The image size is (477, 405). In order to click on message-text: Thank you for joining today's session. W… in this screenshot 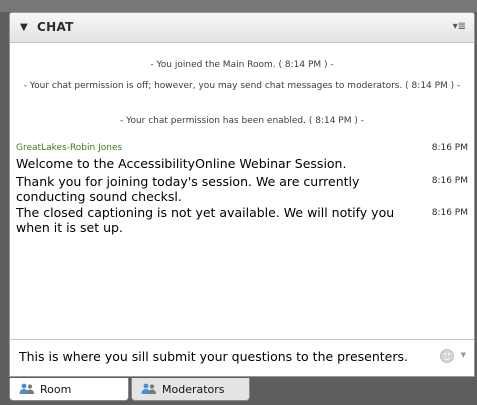, I will do `click(188, 189)`.